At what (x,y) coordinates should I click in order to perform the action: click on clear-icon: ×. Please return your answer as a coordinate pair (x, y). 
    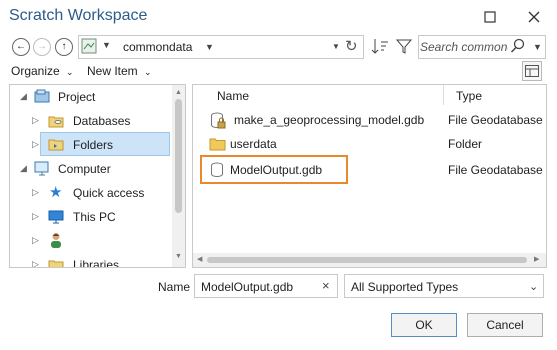
    Looking at the image, I should click on (326, 285).